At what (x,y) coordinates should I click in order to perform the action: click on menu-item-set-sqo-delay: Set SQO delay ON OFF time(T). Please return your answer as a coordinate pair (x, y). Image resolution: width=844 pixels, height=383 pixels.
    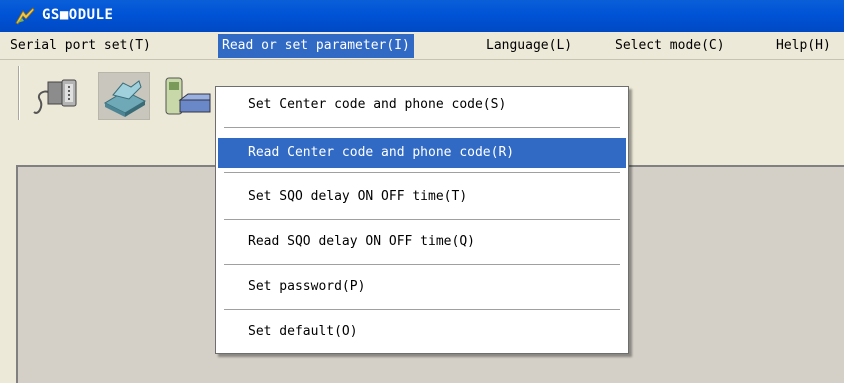
    Looking at the image, I should click on (422, 197).